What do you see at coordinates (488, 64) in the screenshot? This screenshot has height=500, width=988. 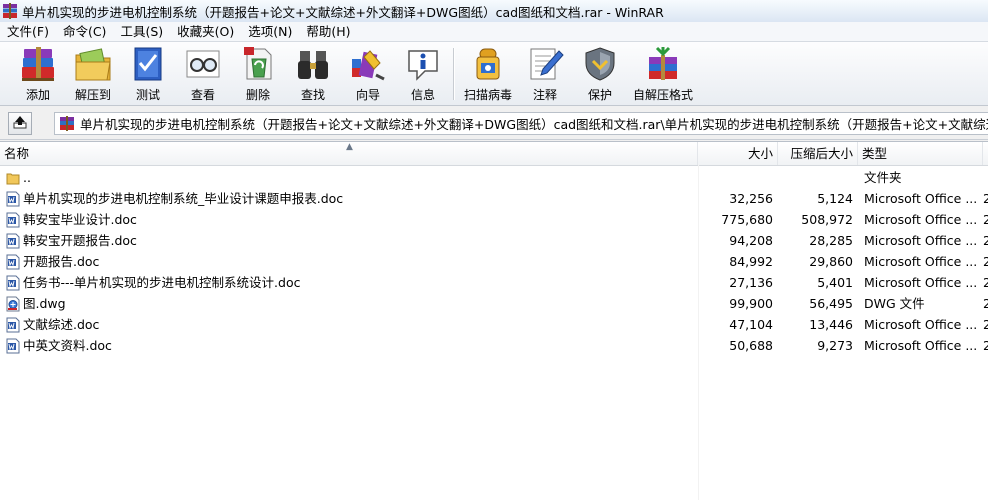 I see `virus-scan-icon` at bounding box center [488, 64].